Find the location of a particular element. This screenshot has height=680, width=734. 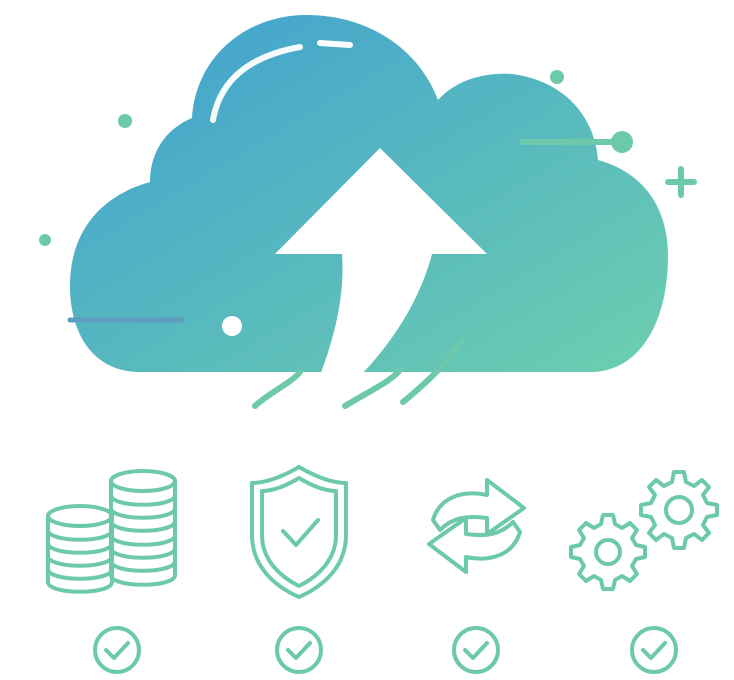

cloud-highlight-dash is located at coordinates (335, 44).